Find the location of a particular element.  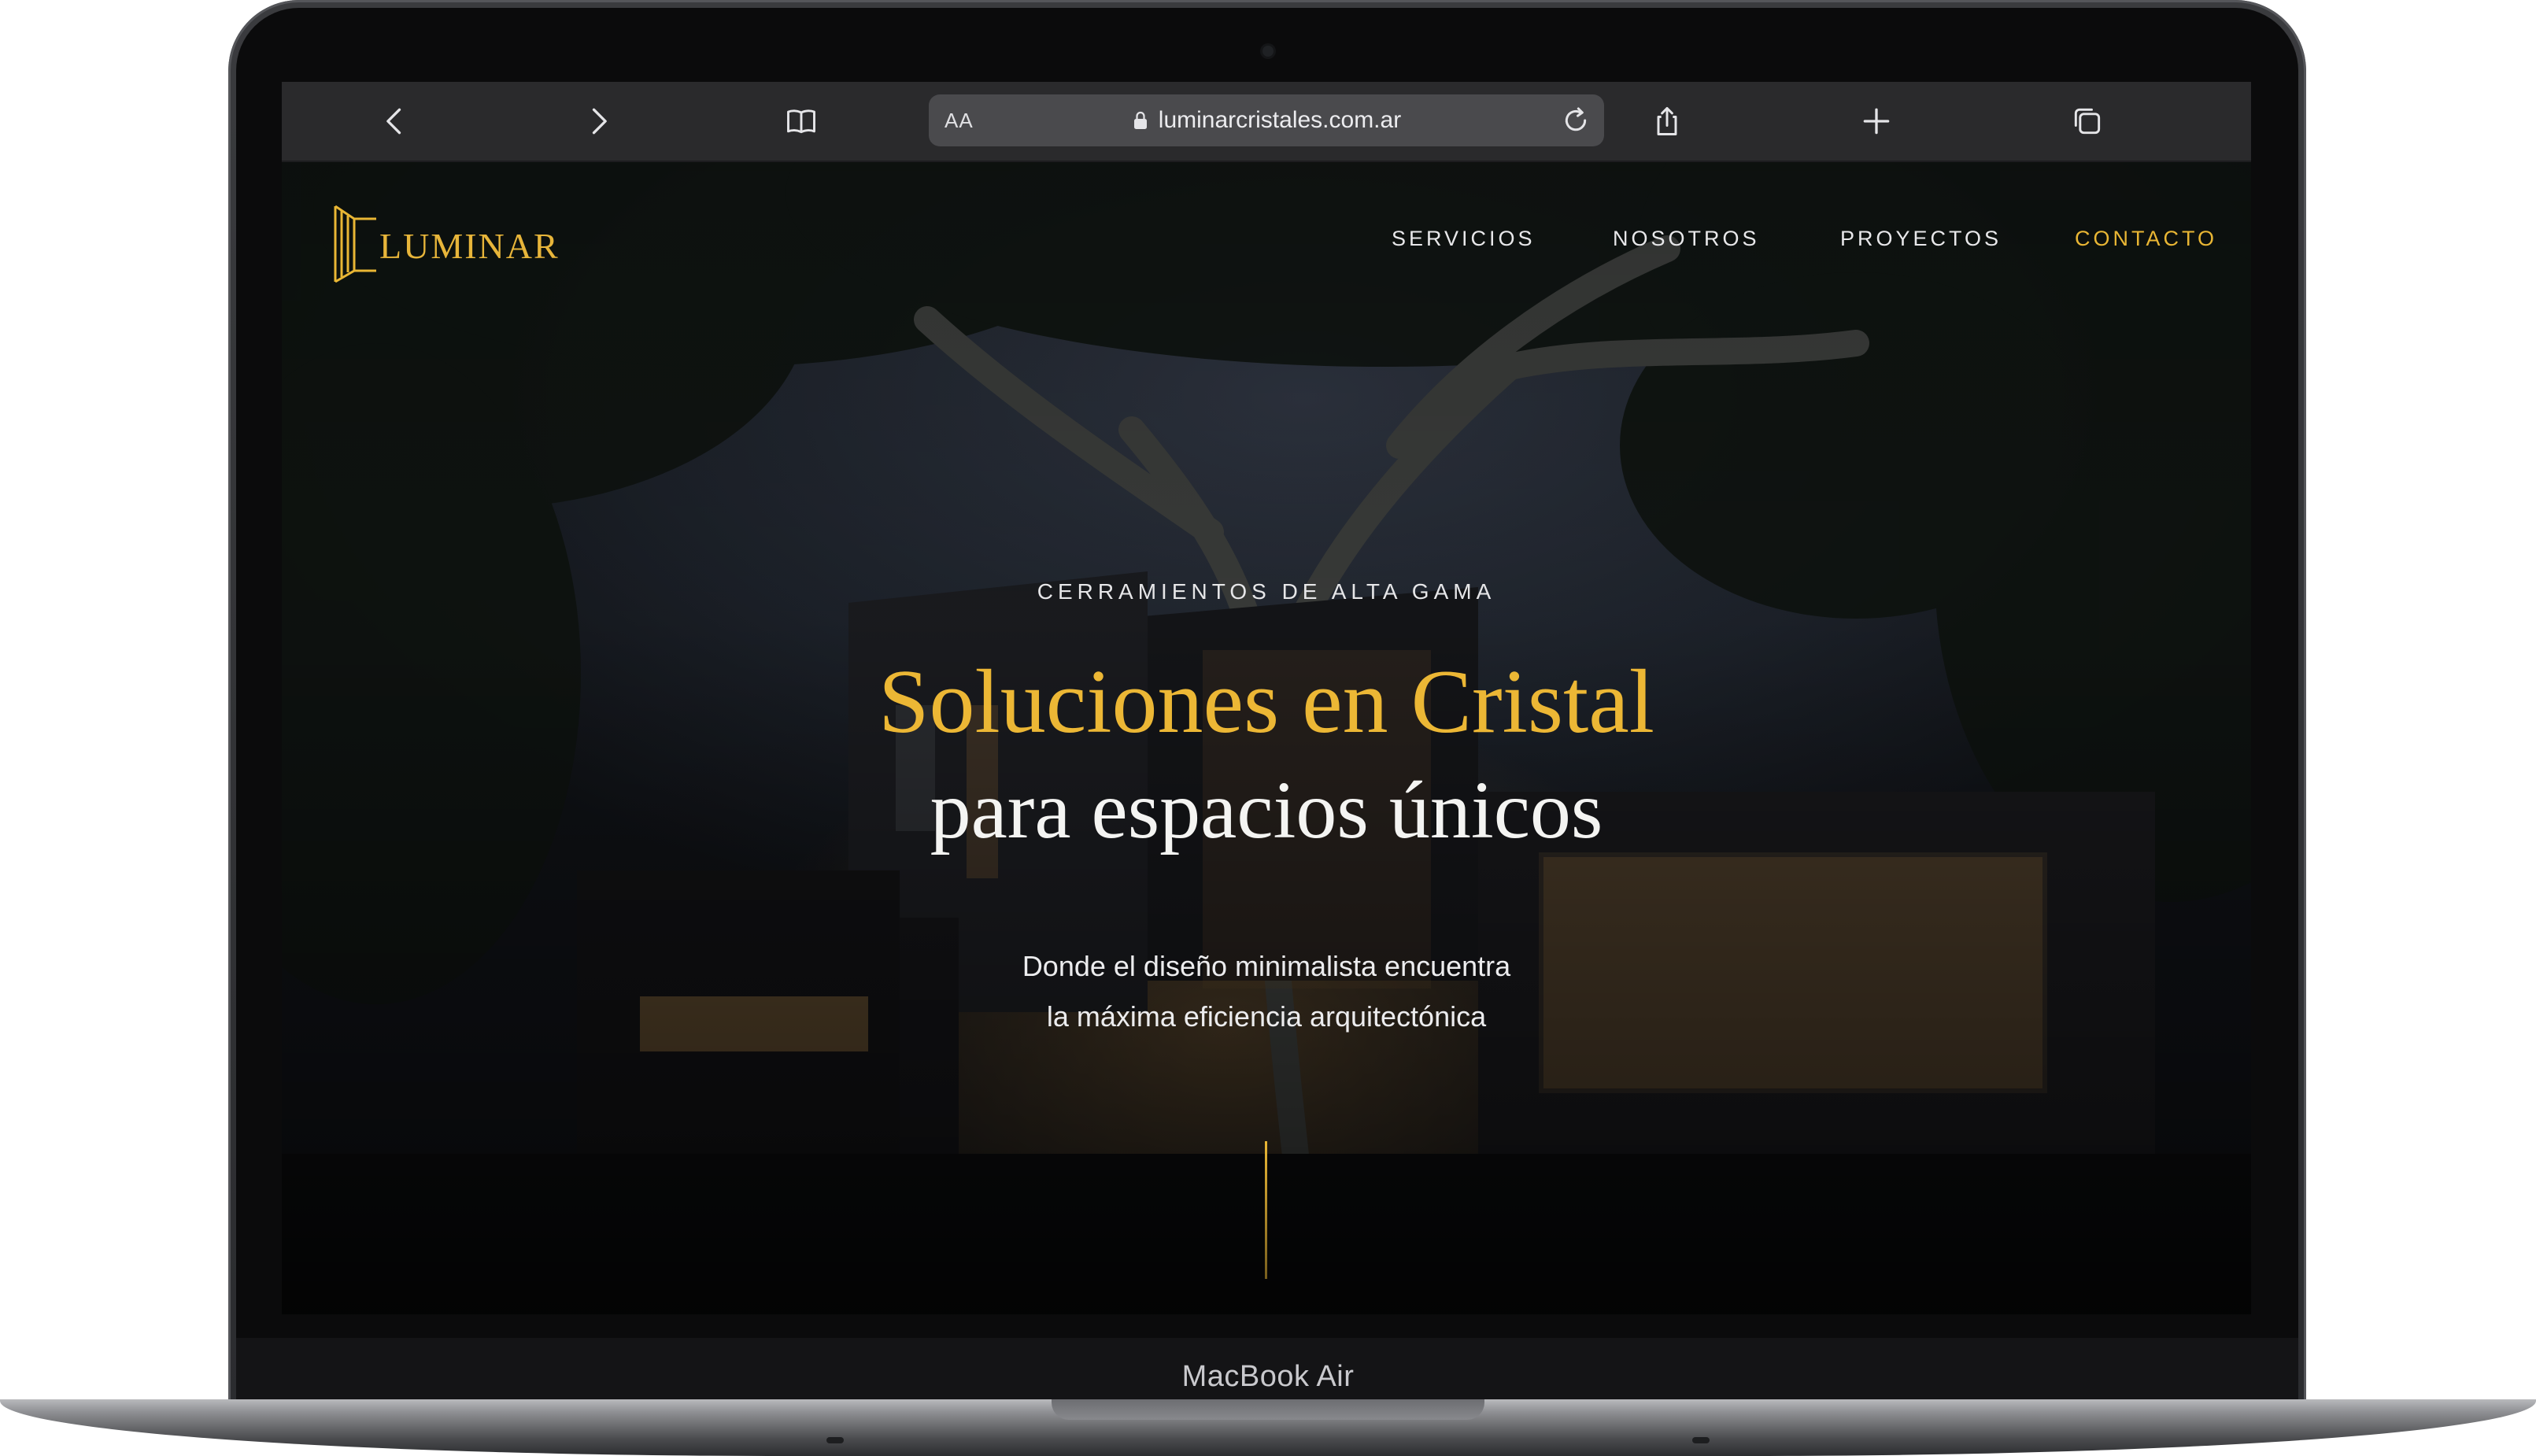

lock-icon is located at coordinates (1140, 120).